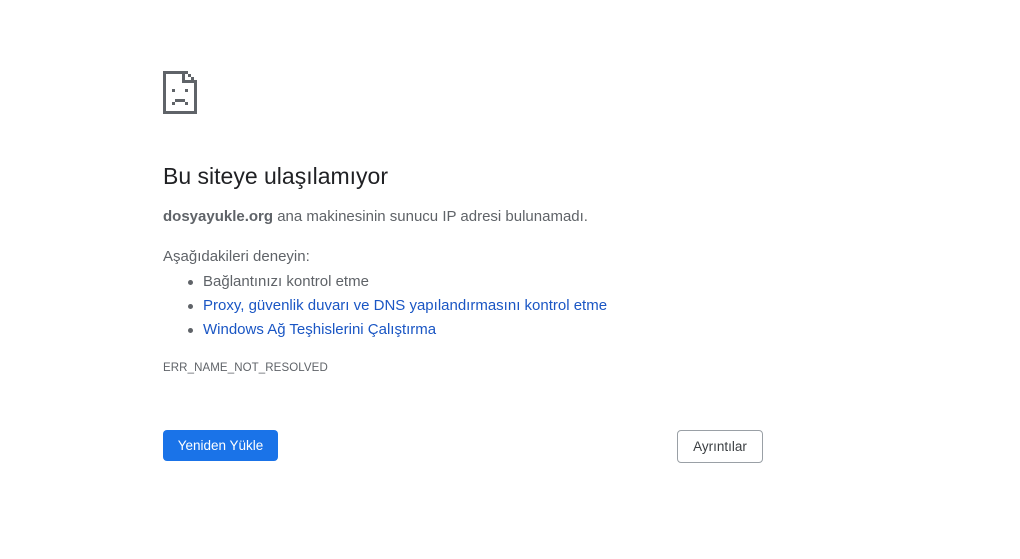 The height and width of the screenshot is (559, 1020). Describe the element at coordinates (275, 176) in the screenshot. I see `page-title: Bu siteye ulaşılamıyor` at that location.